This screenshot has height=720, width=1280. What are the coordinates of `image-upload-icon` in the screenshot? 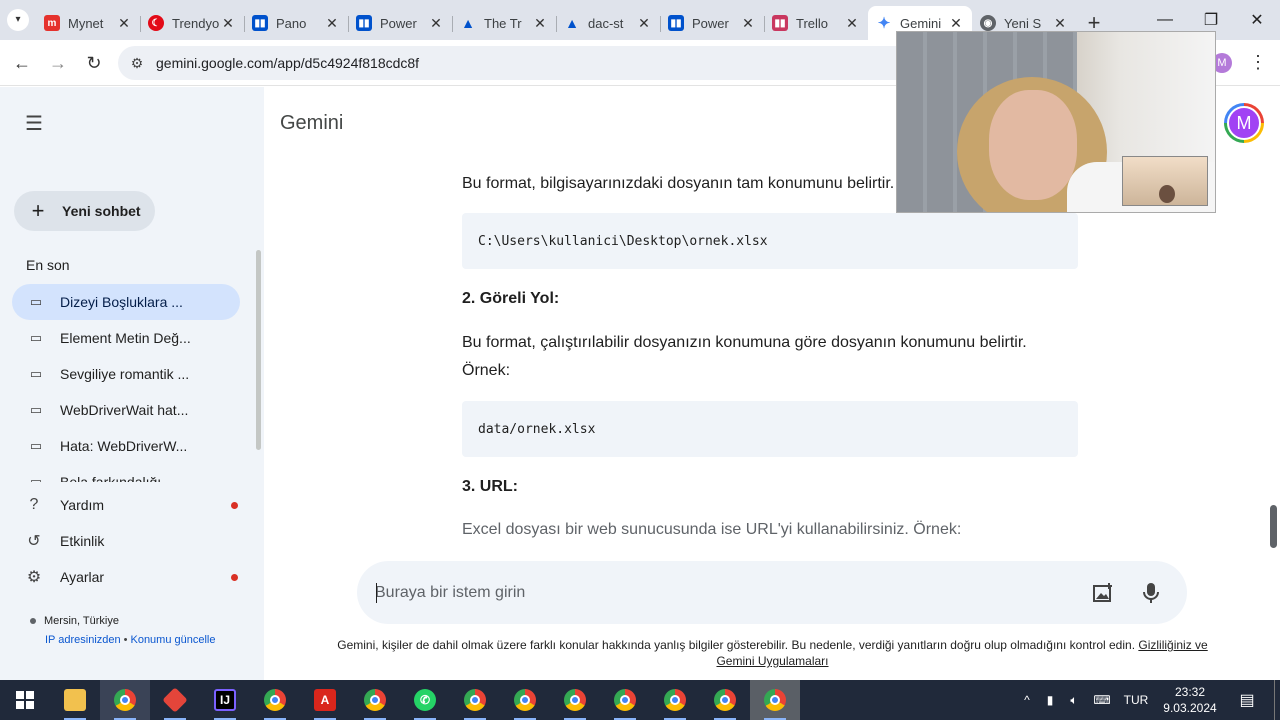 It's located at (1103, 593).